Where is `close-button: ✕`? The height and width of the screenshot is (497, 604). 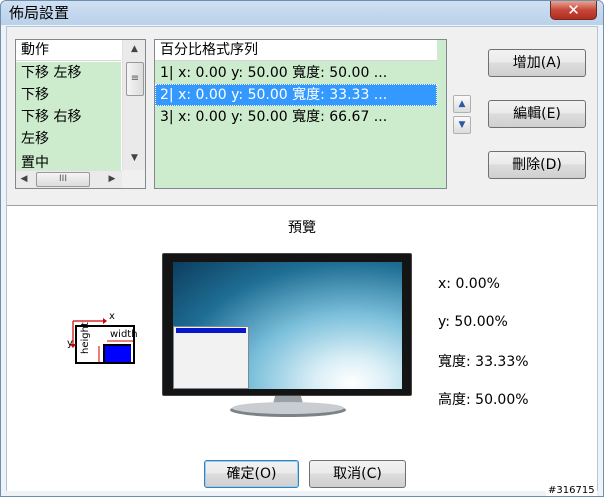 close-button: ✕ is located at coordinates (573, 10).